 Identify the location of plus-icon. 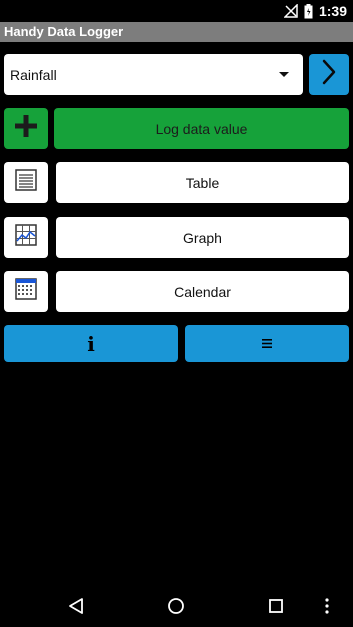
(26, 128).